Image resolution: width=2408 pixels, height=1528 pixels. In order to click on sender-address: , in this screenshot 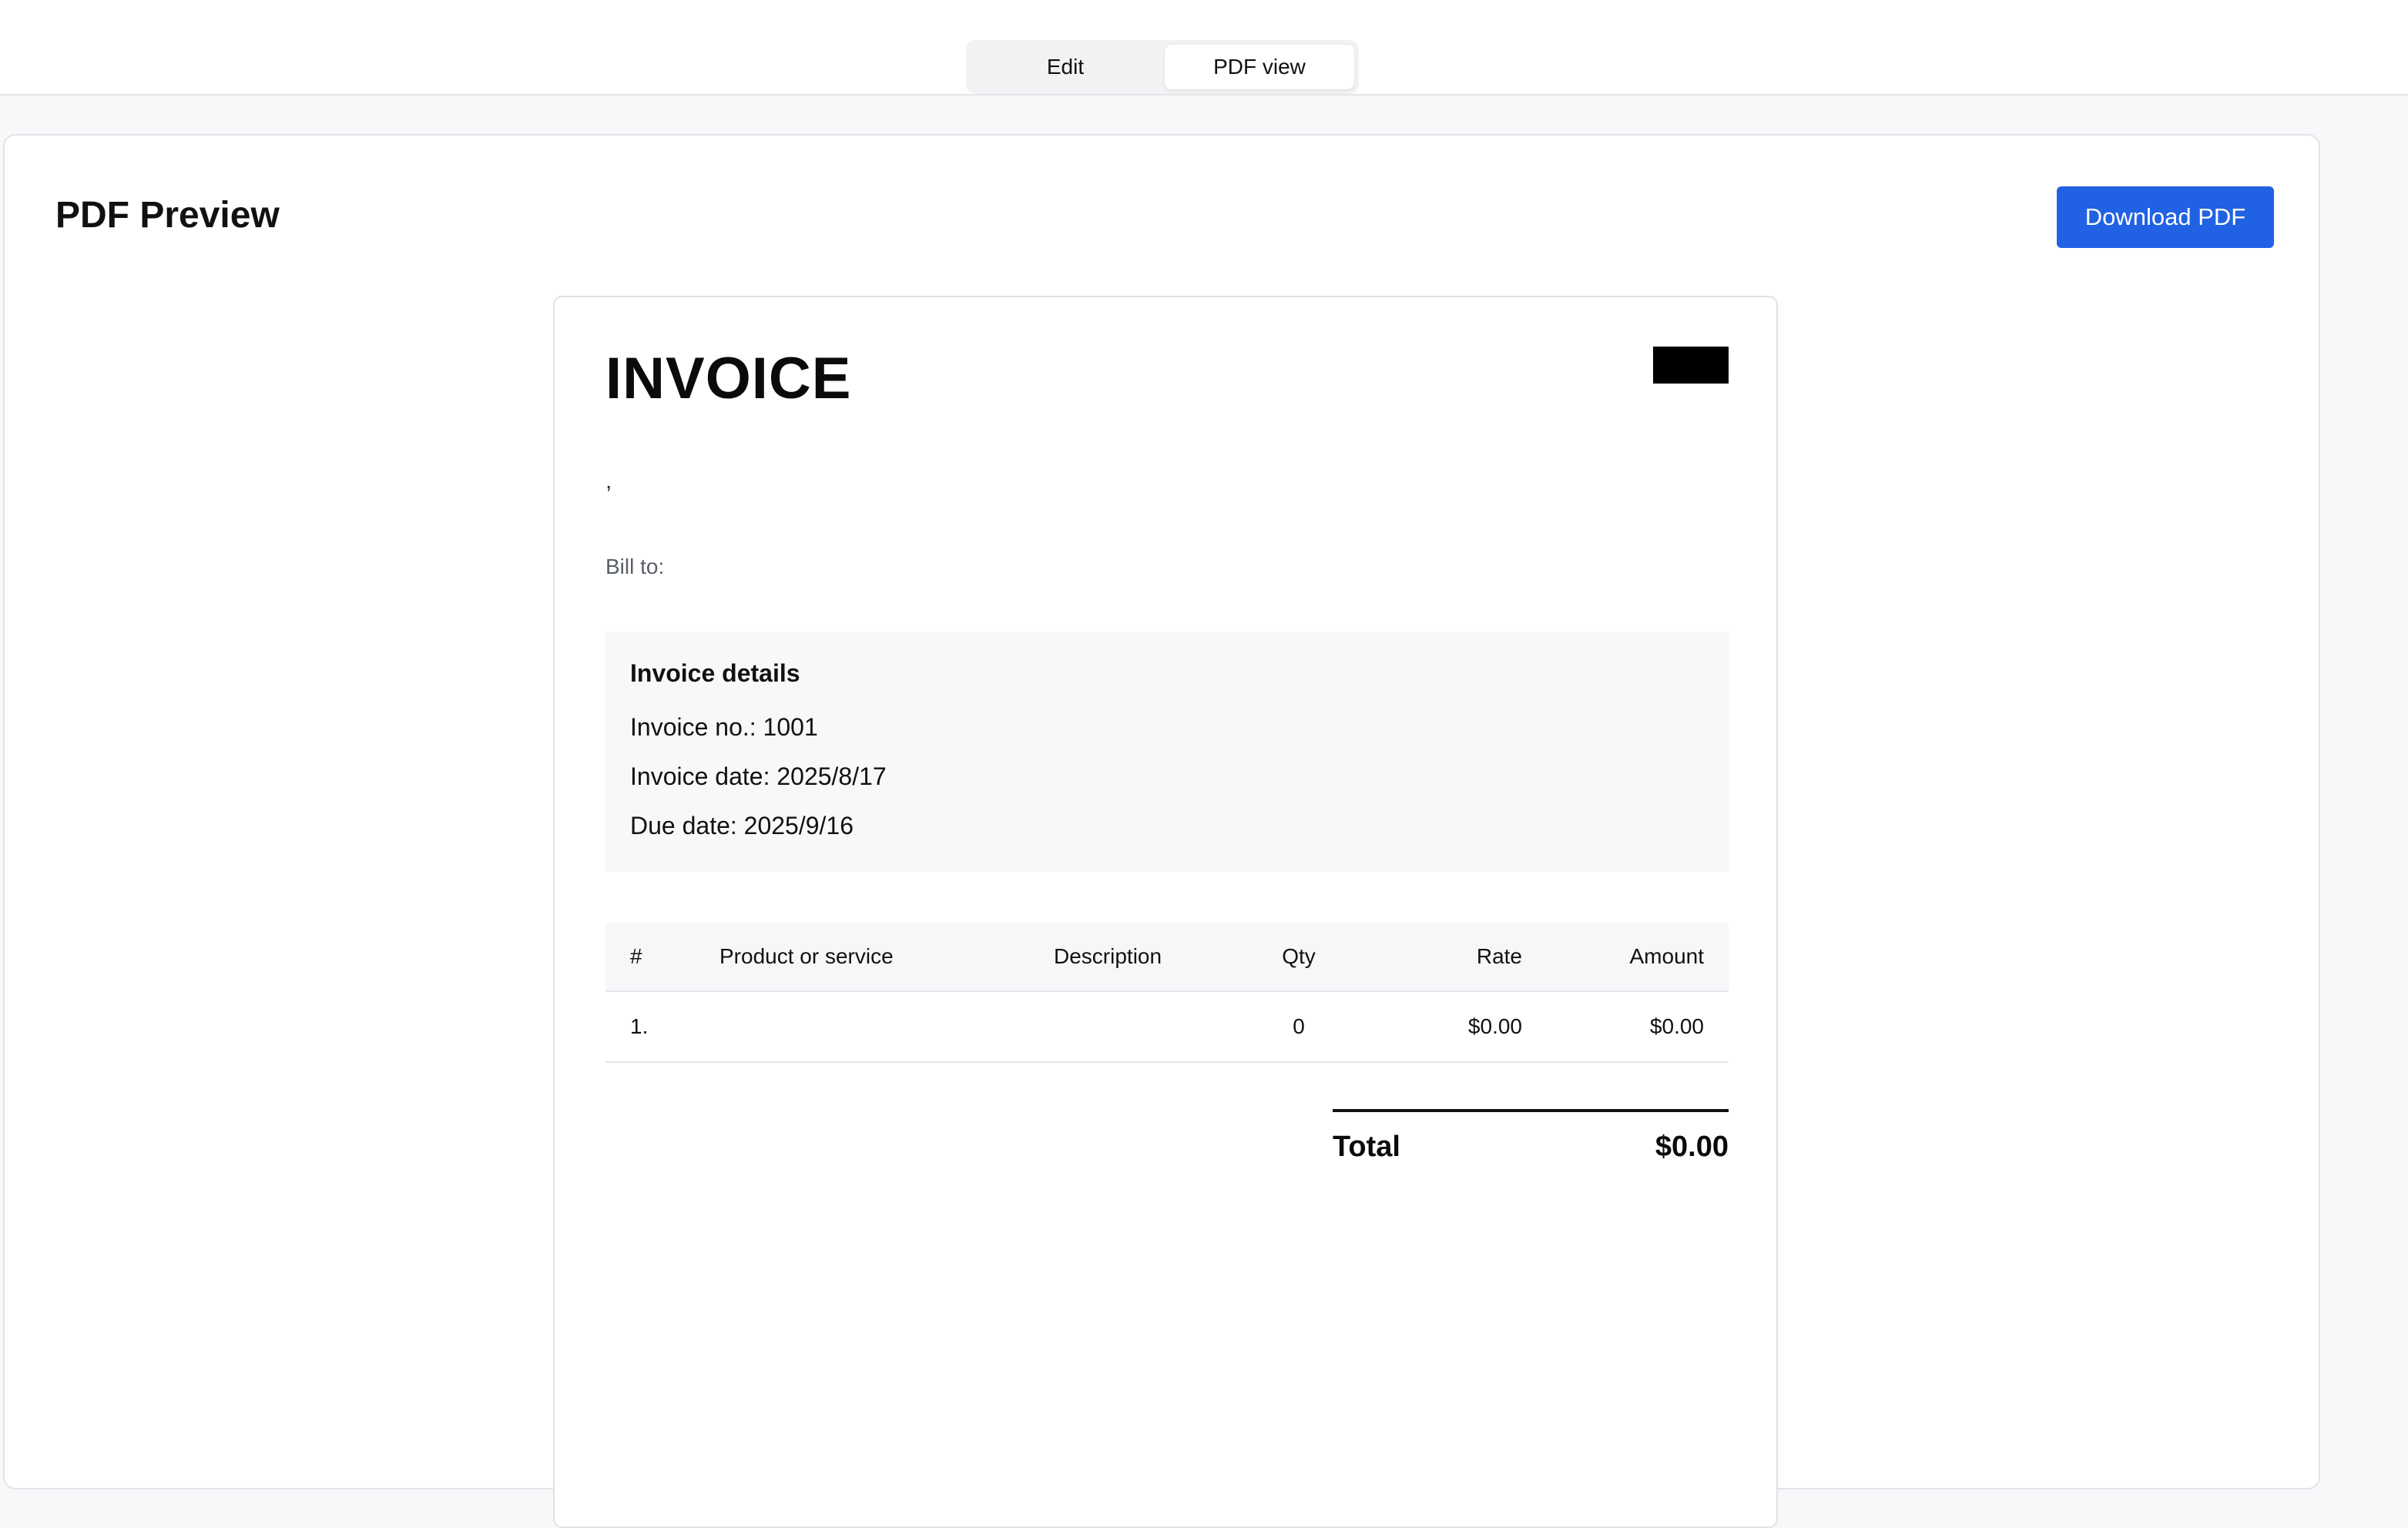, I will do `click(608, 481)`.